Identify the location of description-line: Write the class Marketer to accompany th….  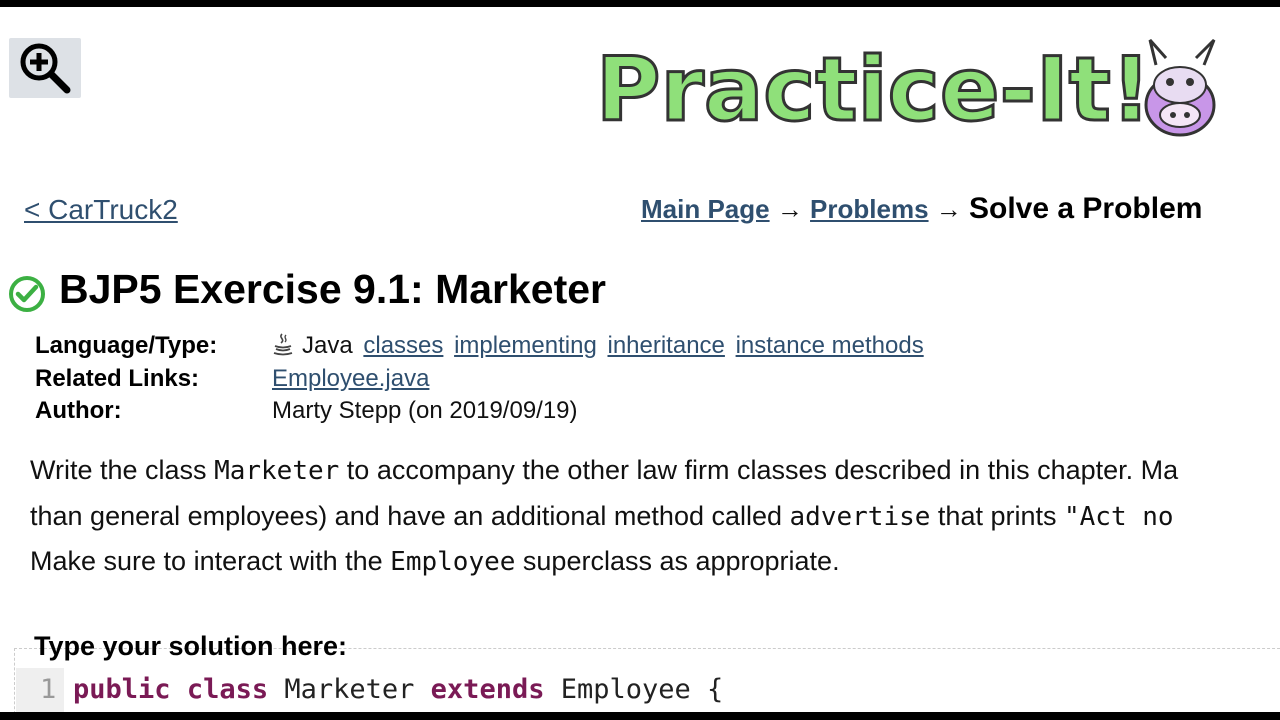
(655, 471).